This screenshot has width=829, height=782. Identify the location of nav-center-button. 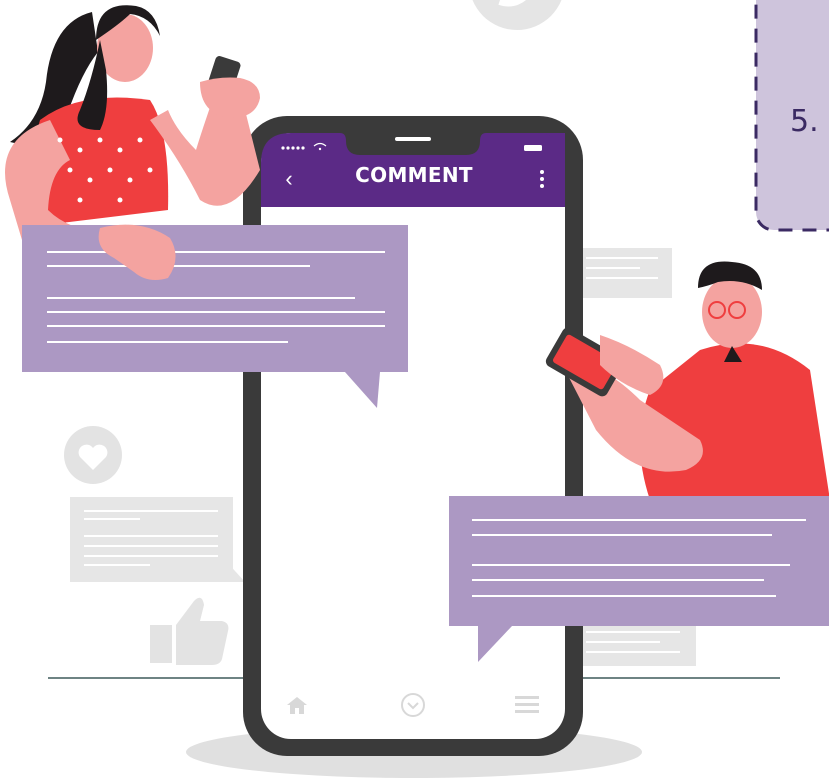
(413, 705).